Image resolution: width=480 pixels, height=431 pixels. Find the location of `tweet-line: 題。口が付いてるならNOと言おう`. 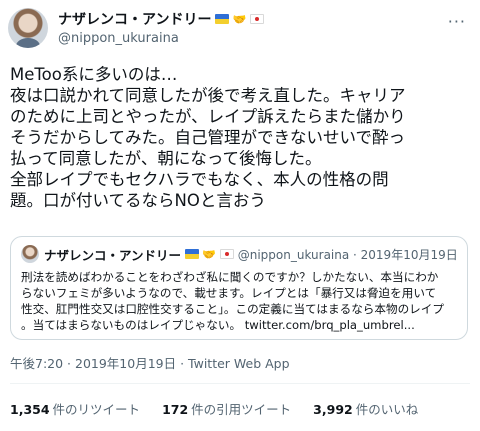

tweet-line: 題。口が付いてるならNOと言おう is located at coordinates (138, 200).